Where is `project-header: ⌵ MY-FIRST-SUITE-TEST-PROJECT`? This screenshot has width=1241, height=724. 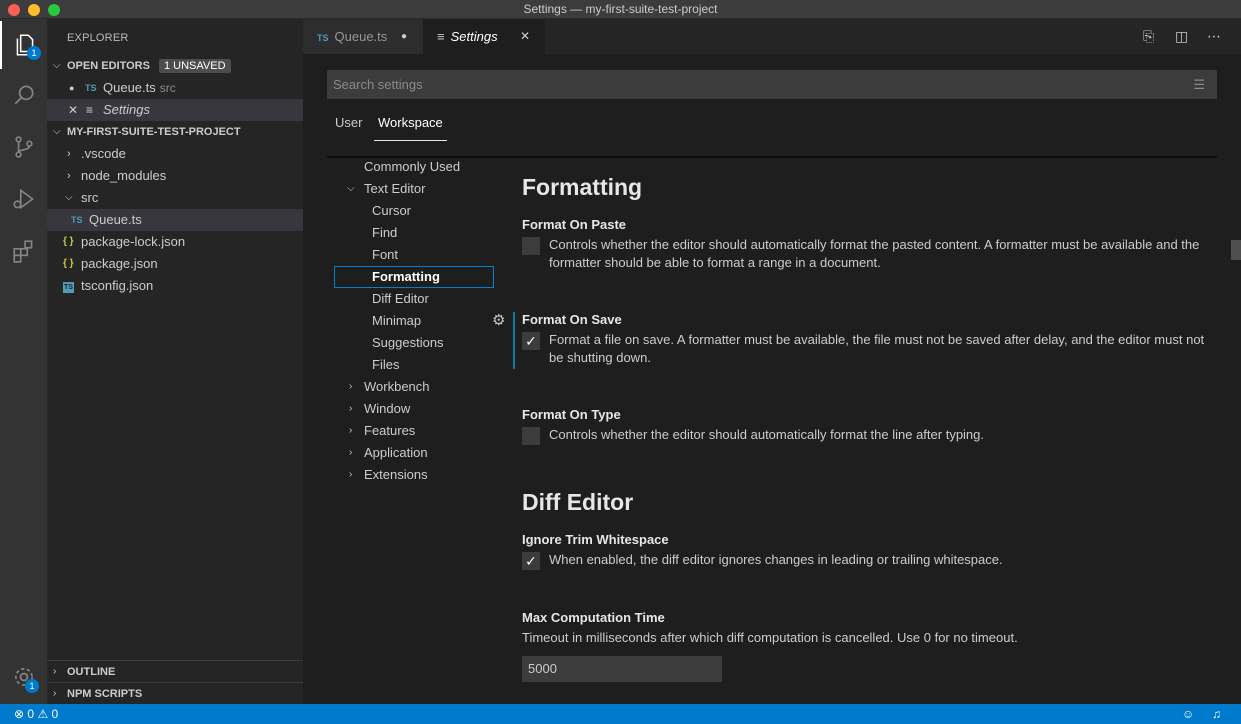 project-header: ⌵ MY-FIRST-SUITE-TEST-PROJECT is located at coordinates (175, 132).